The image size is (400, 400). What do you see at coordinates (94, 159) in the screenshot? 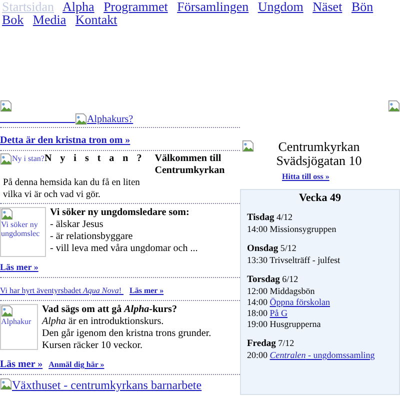
I see `section-title: N y i s t a n ?` at bounding box center [94, 159].